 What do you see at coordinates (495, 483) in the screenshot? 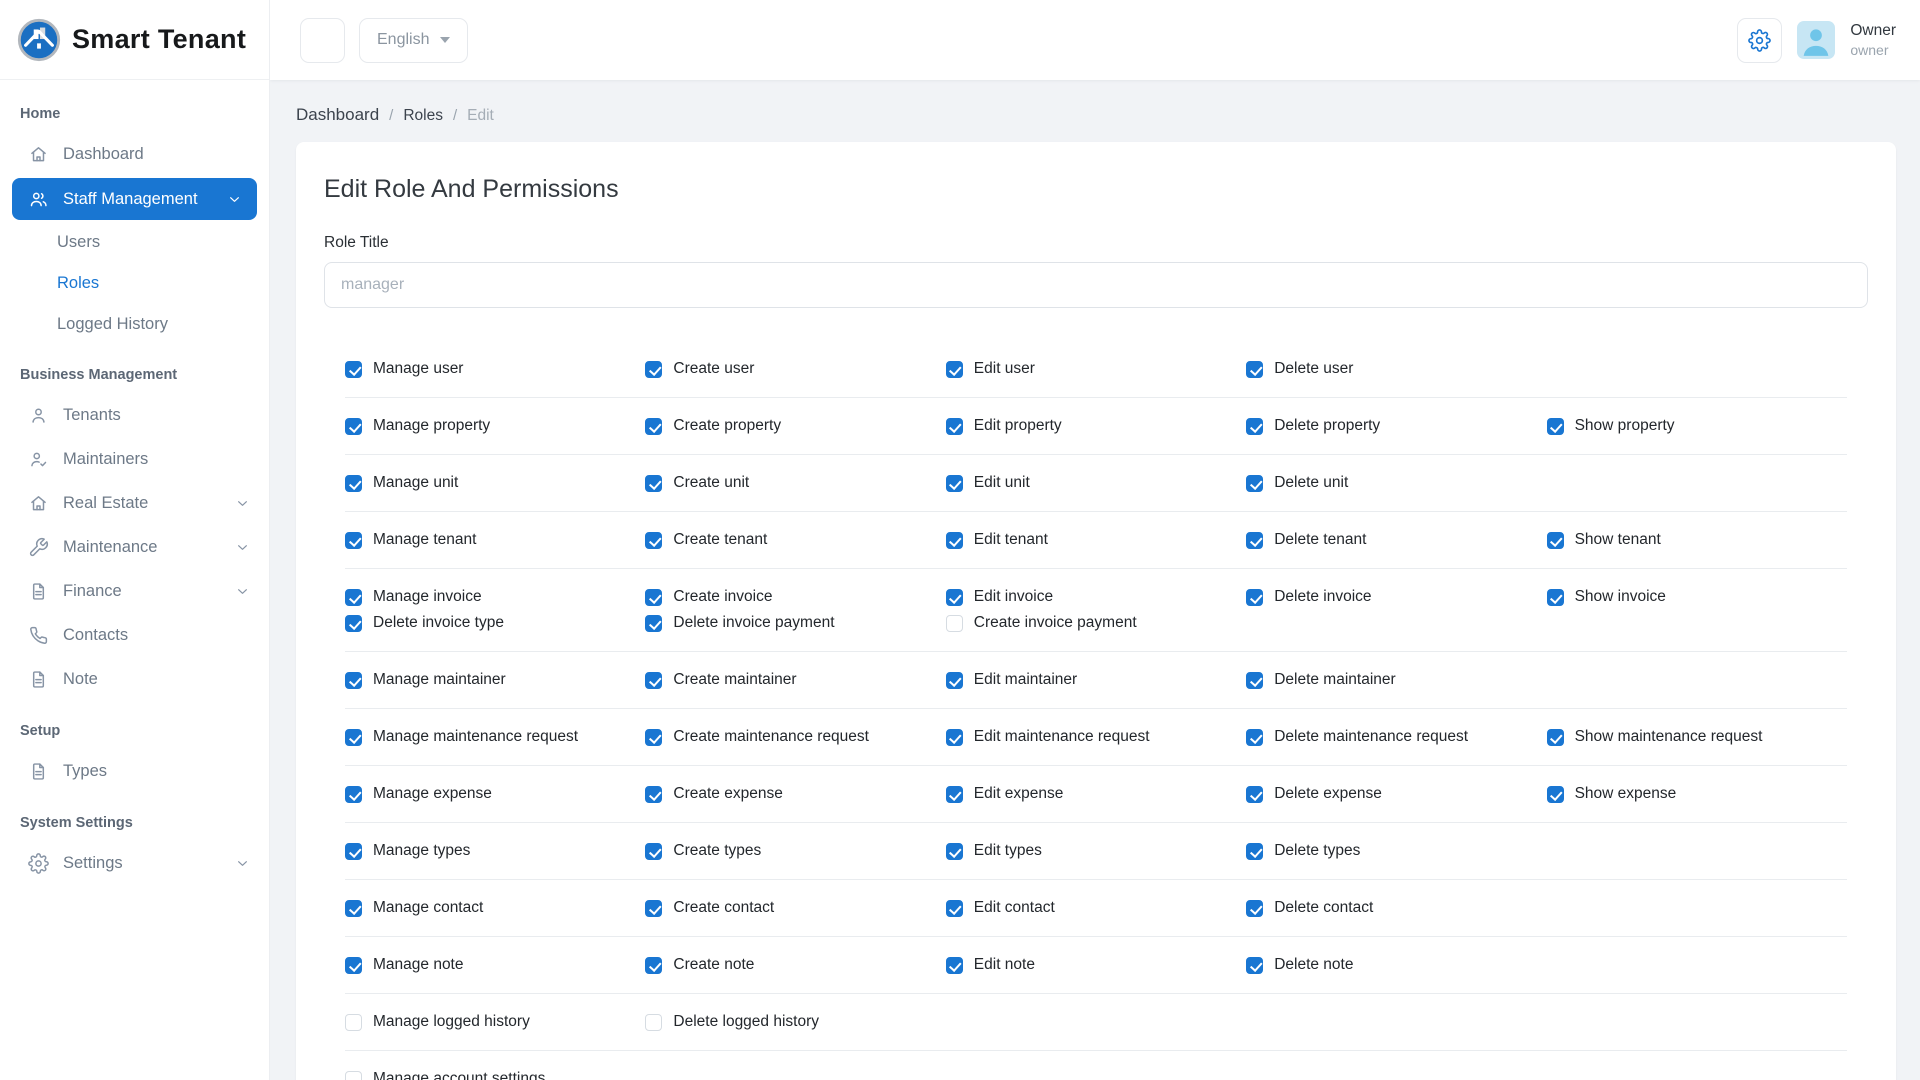
I see `permission-manage-unit: Manage unit` at bounding box center [495, 483].